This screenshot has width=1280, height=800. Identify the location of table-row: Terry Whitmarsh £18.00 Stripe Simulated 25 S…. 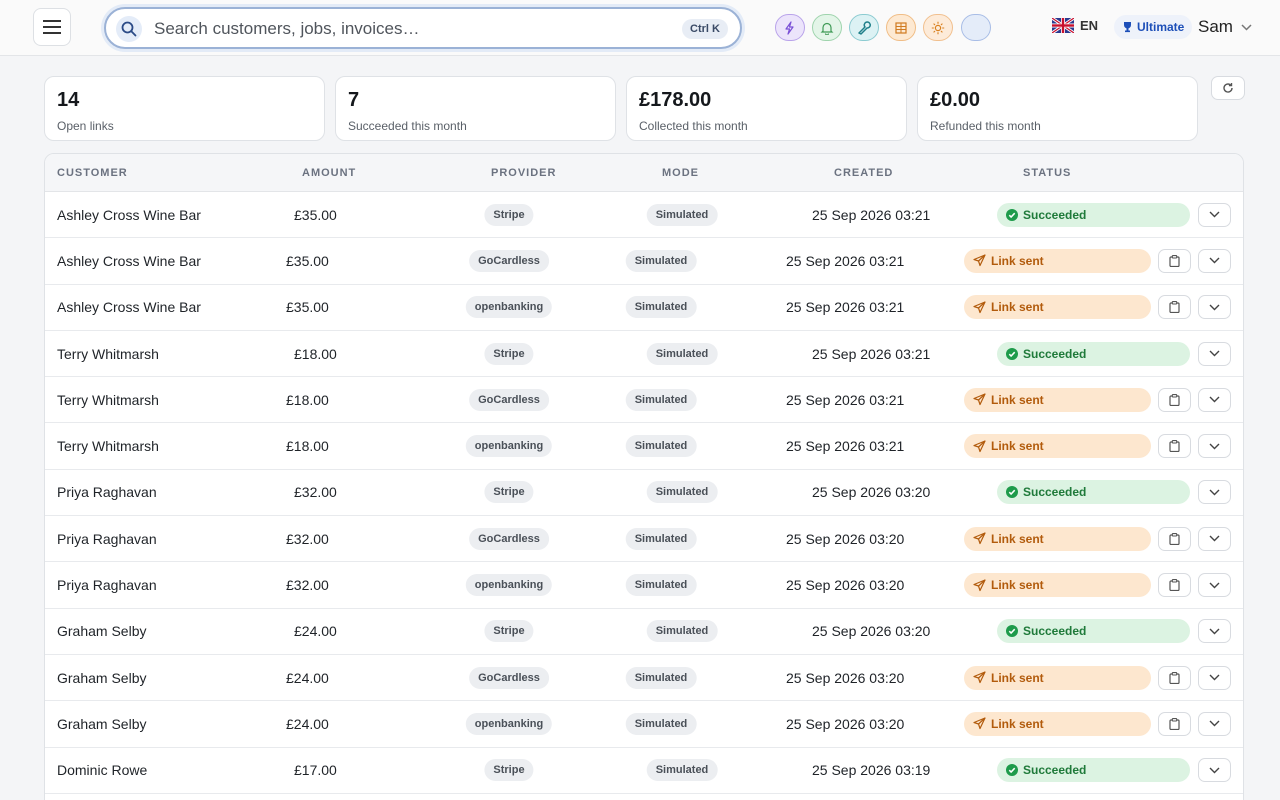
(644, 354).